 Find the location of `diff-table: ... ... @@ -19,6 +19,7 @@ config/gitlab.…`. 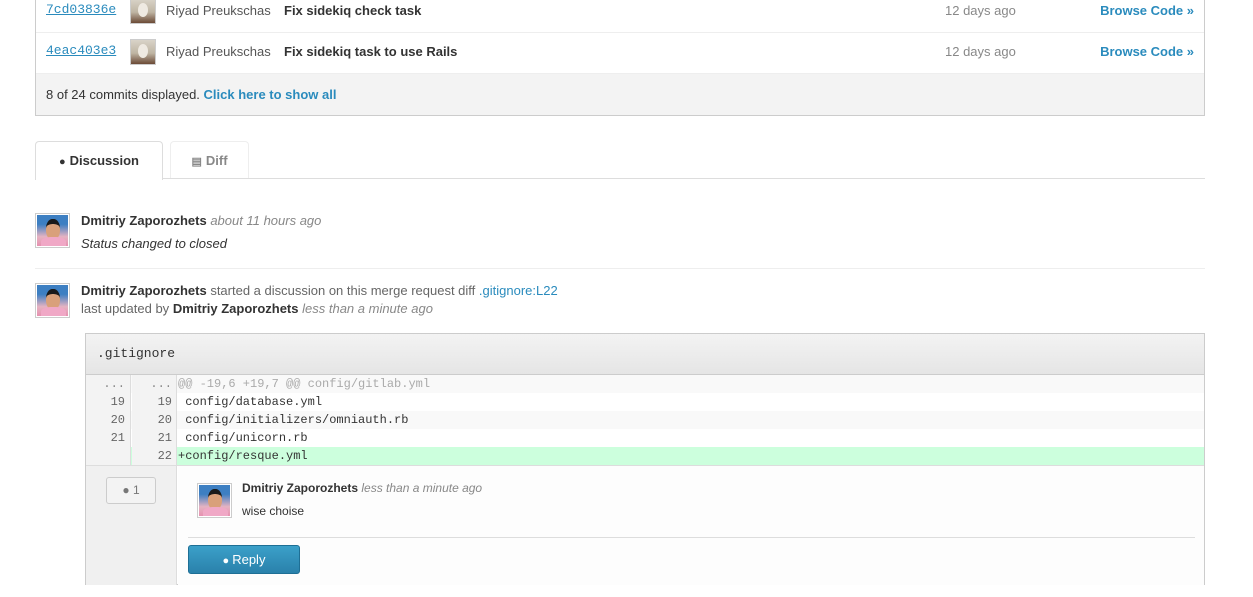

diff-table: ... ... @@ -19,6 +19,7 @@ config/gitlab.… is located at coordinates (645, 420).